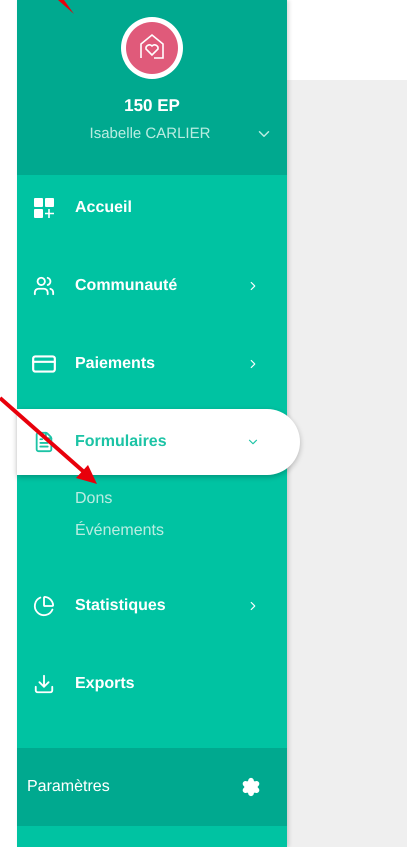 Image resolution: width=407 pixels, height=847 pixels. What do you see at coordinates (44, 286) in the screenshot?
I see `users-icon` at bounding box center [44, 286].